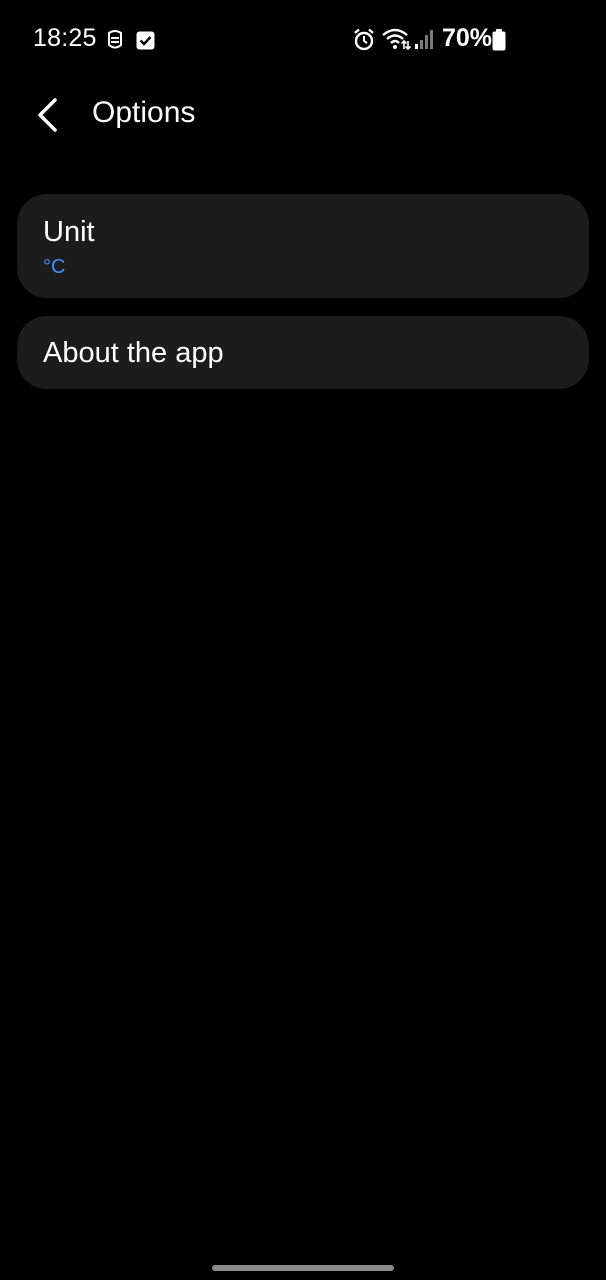 The width and height of the screenshot is (606, 1280). I want to click on home-indicator, so click(303, 1268).